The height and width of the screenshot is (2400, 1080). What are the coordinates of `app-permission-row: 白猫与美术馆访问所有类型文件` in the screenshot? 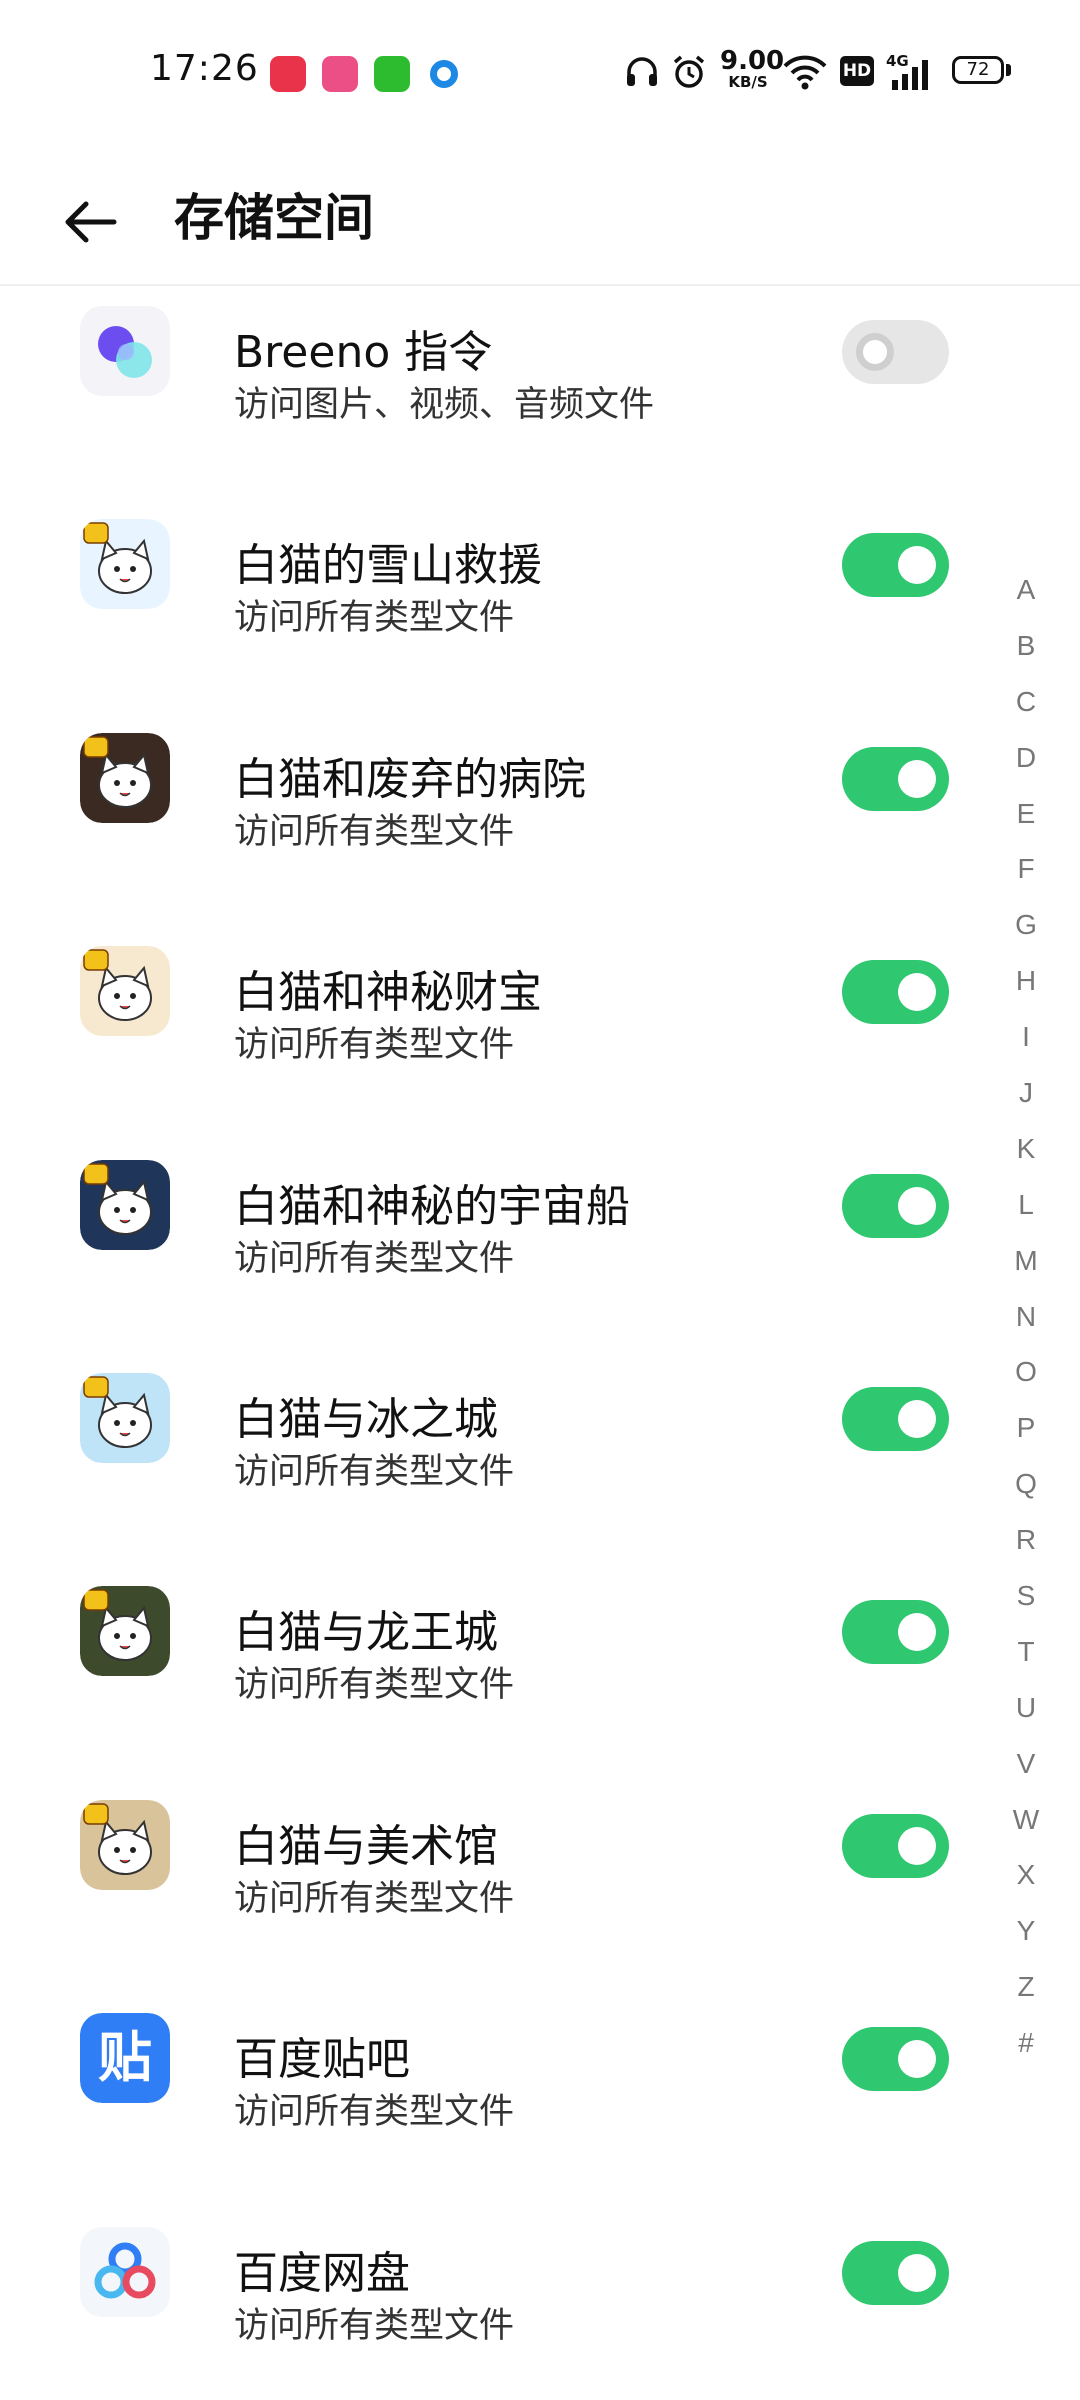 It's located at (500, 1888).